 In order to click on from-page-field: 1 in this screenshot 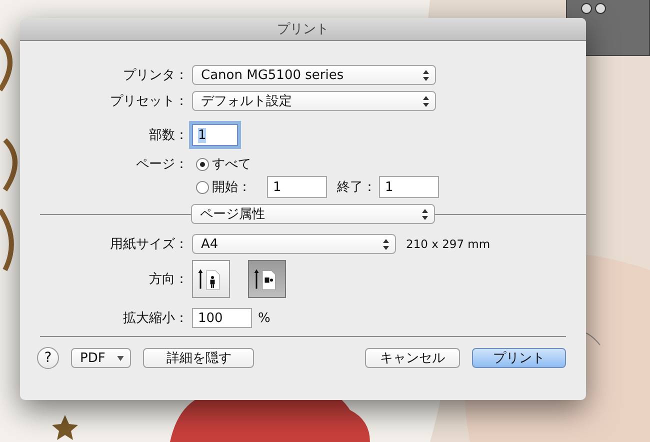, I will do `click(297, 187)`.